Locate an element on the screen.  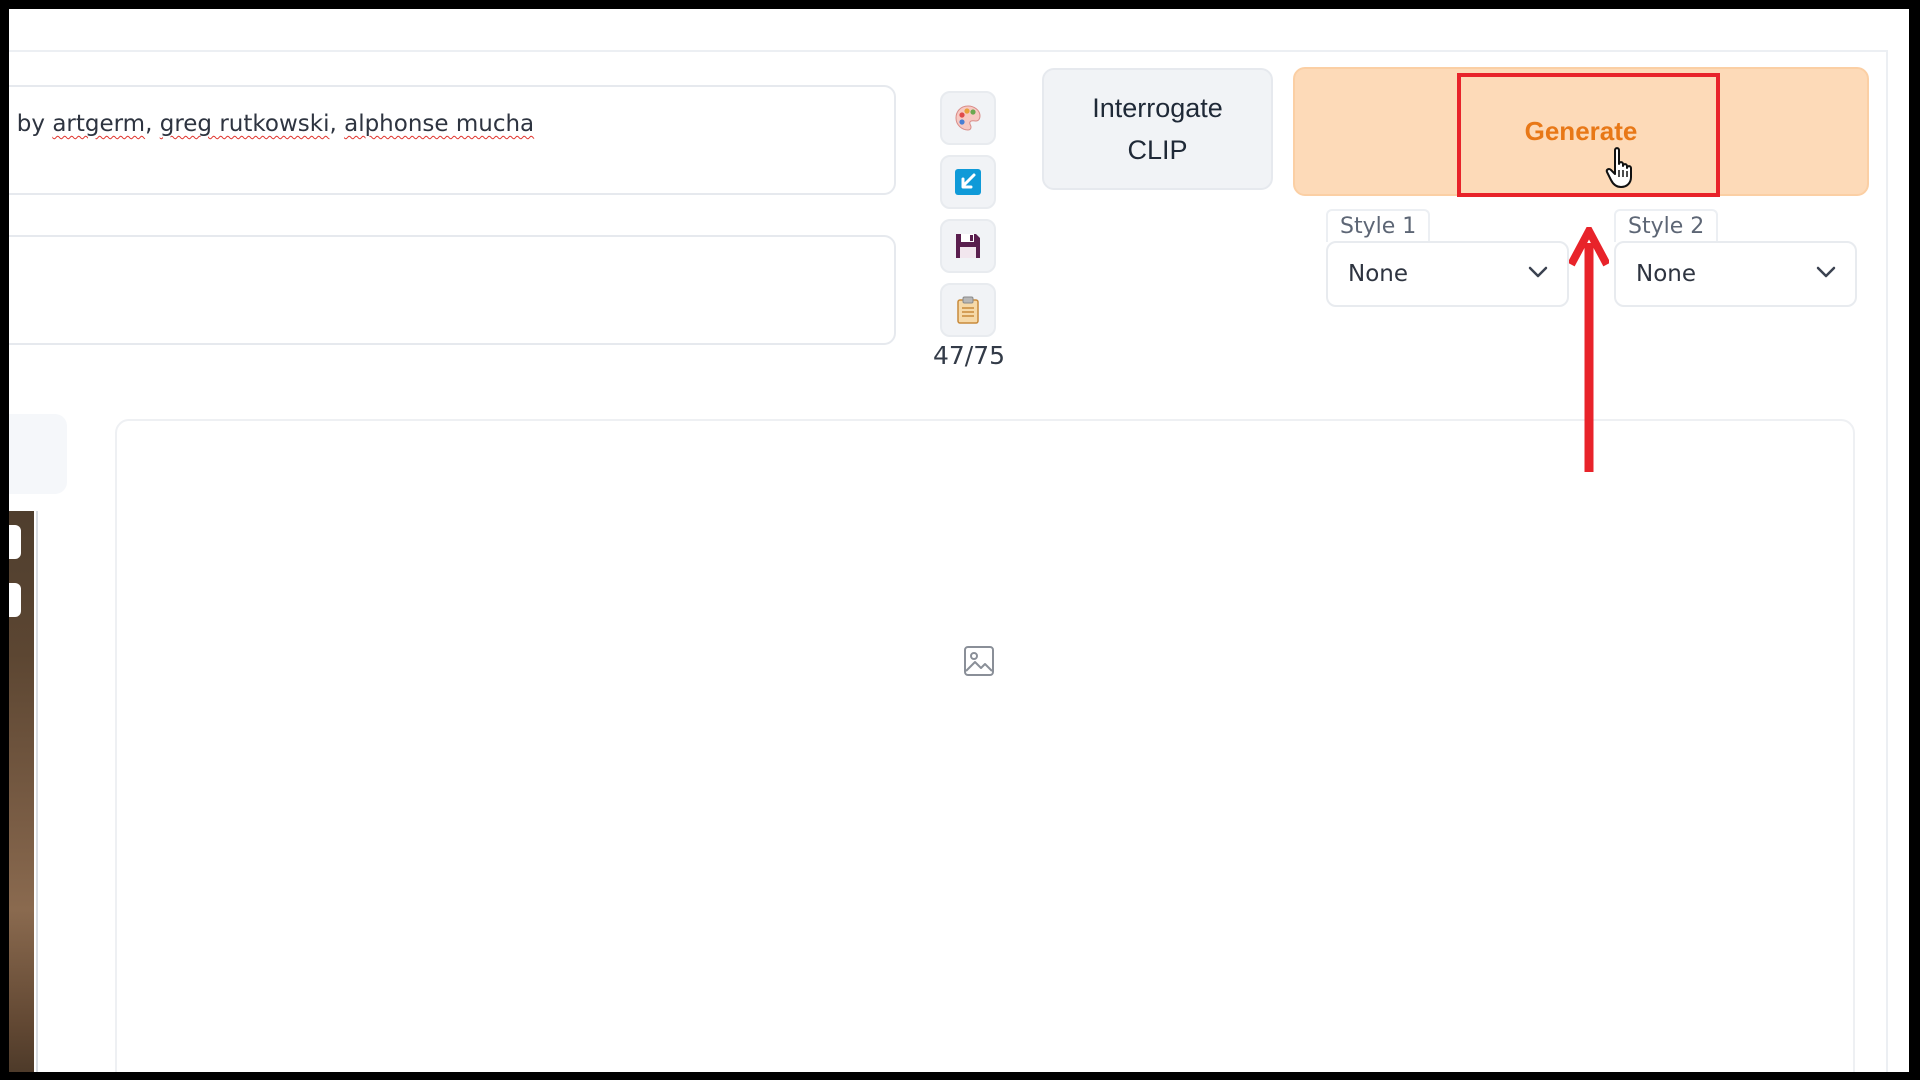
apply-style-arrow-icon is located at coordinates (968, 182).